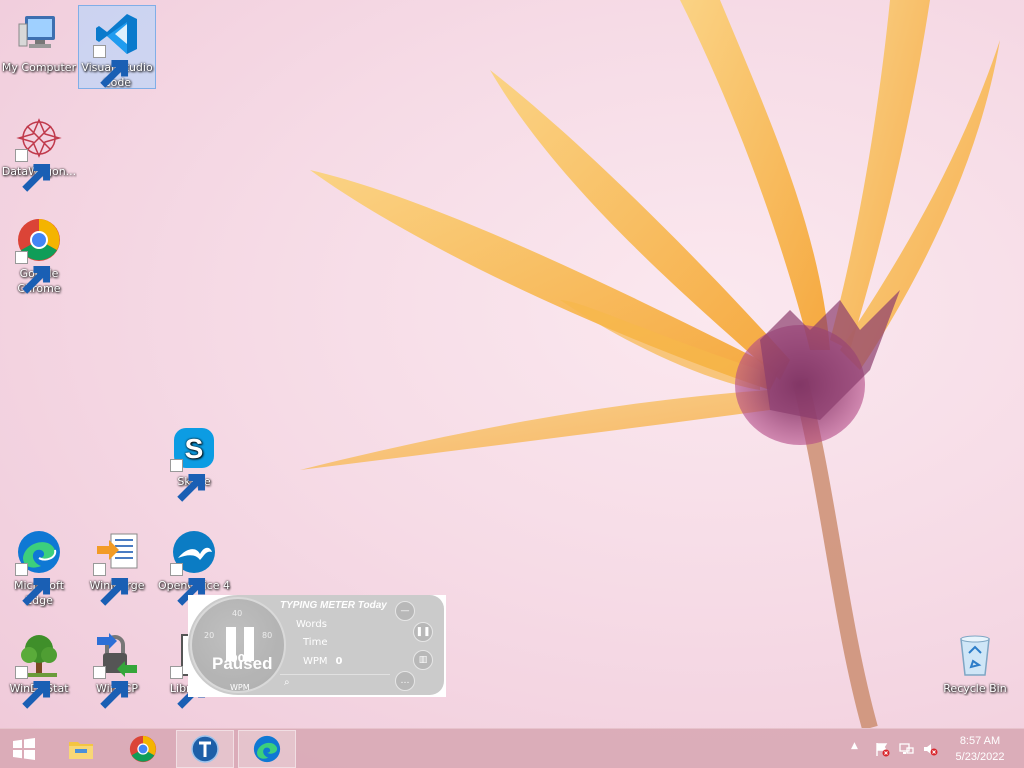 This screenshot has width=1024, height=768. Describe the element at coordinates (238, 645) in the screenshot. I see `wpm-dial: 20 40 80 00 Paused WPM` at that location.